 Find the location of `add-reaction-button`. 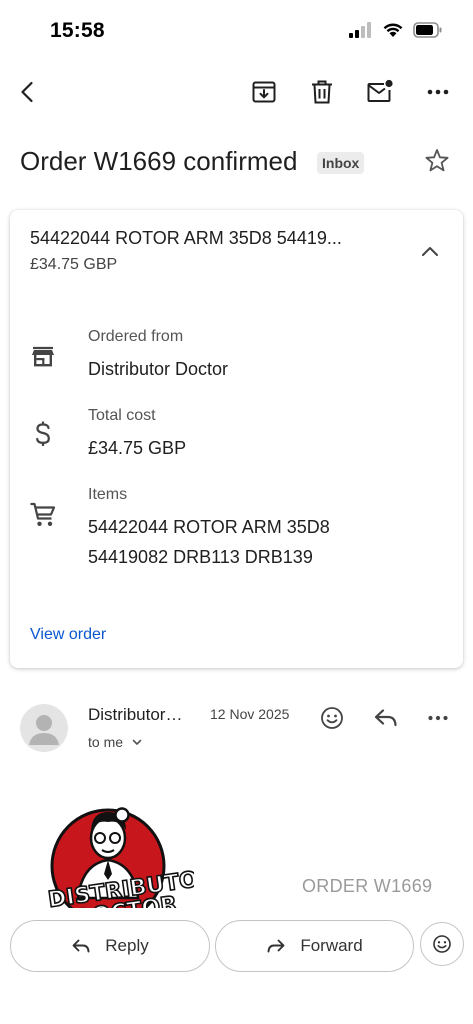

add-reaction-button is located at coordinates (332, 718).